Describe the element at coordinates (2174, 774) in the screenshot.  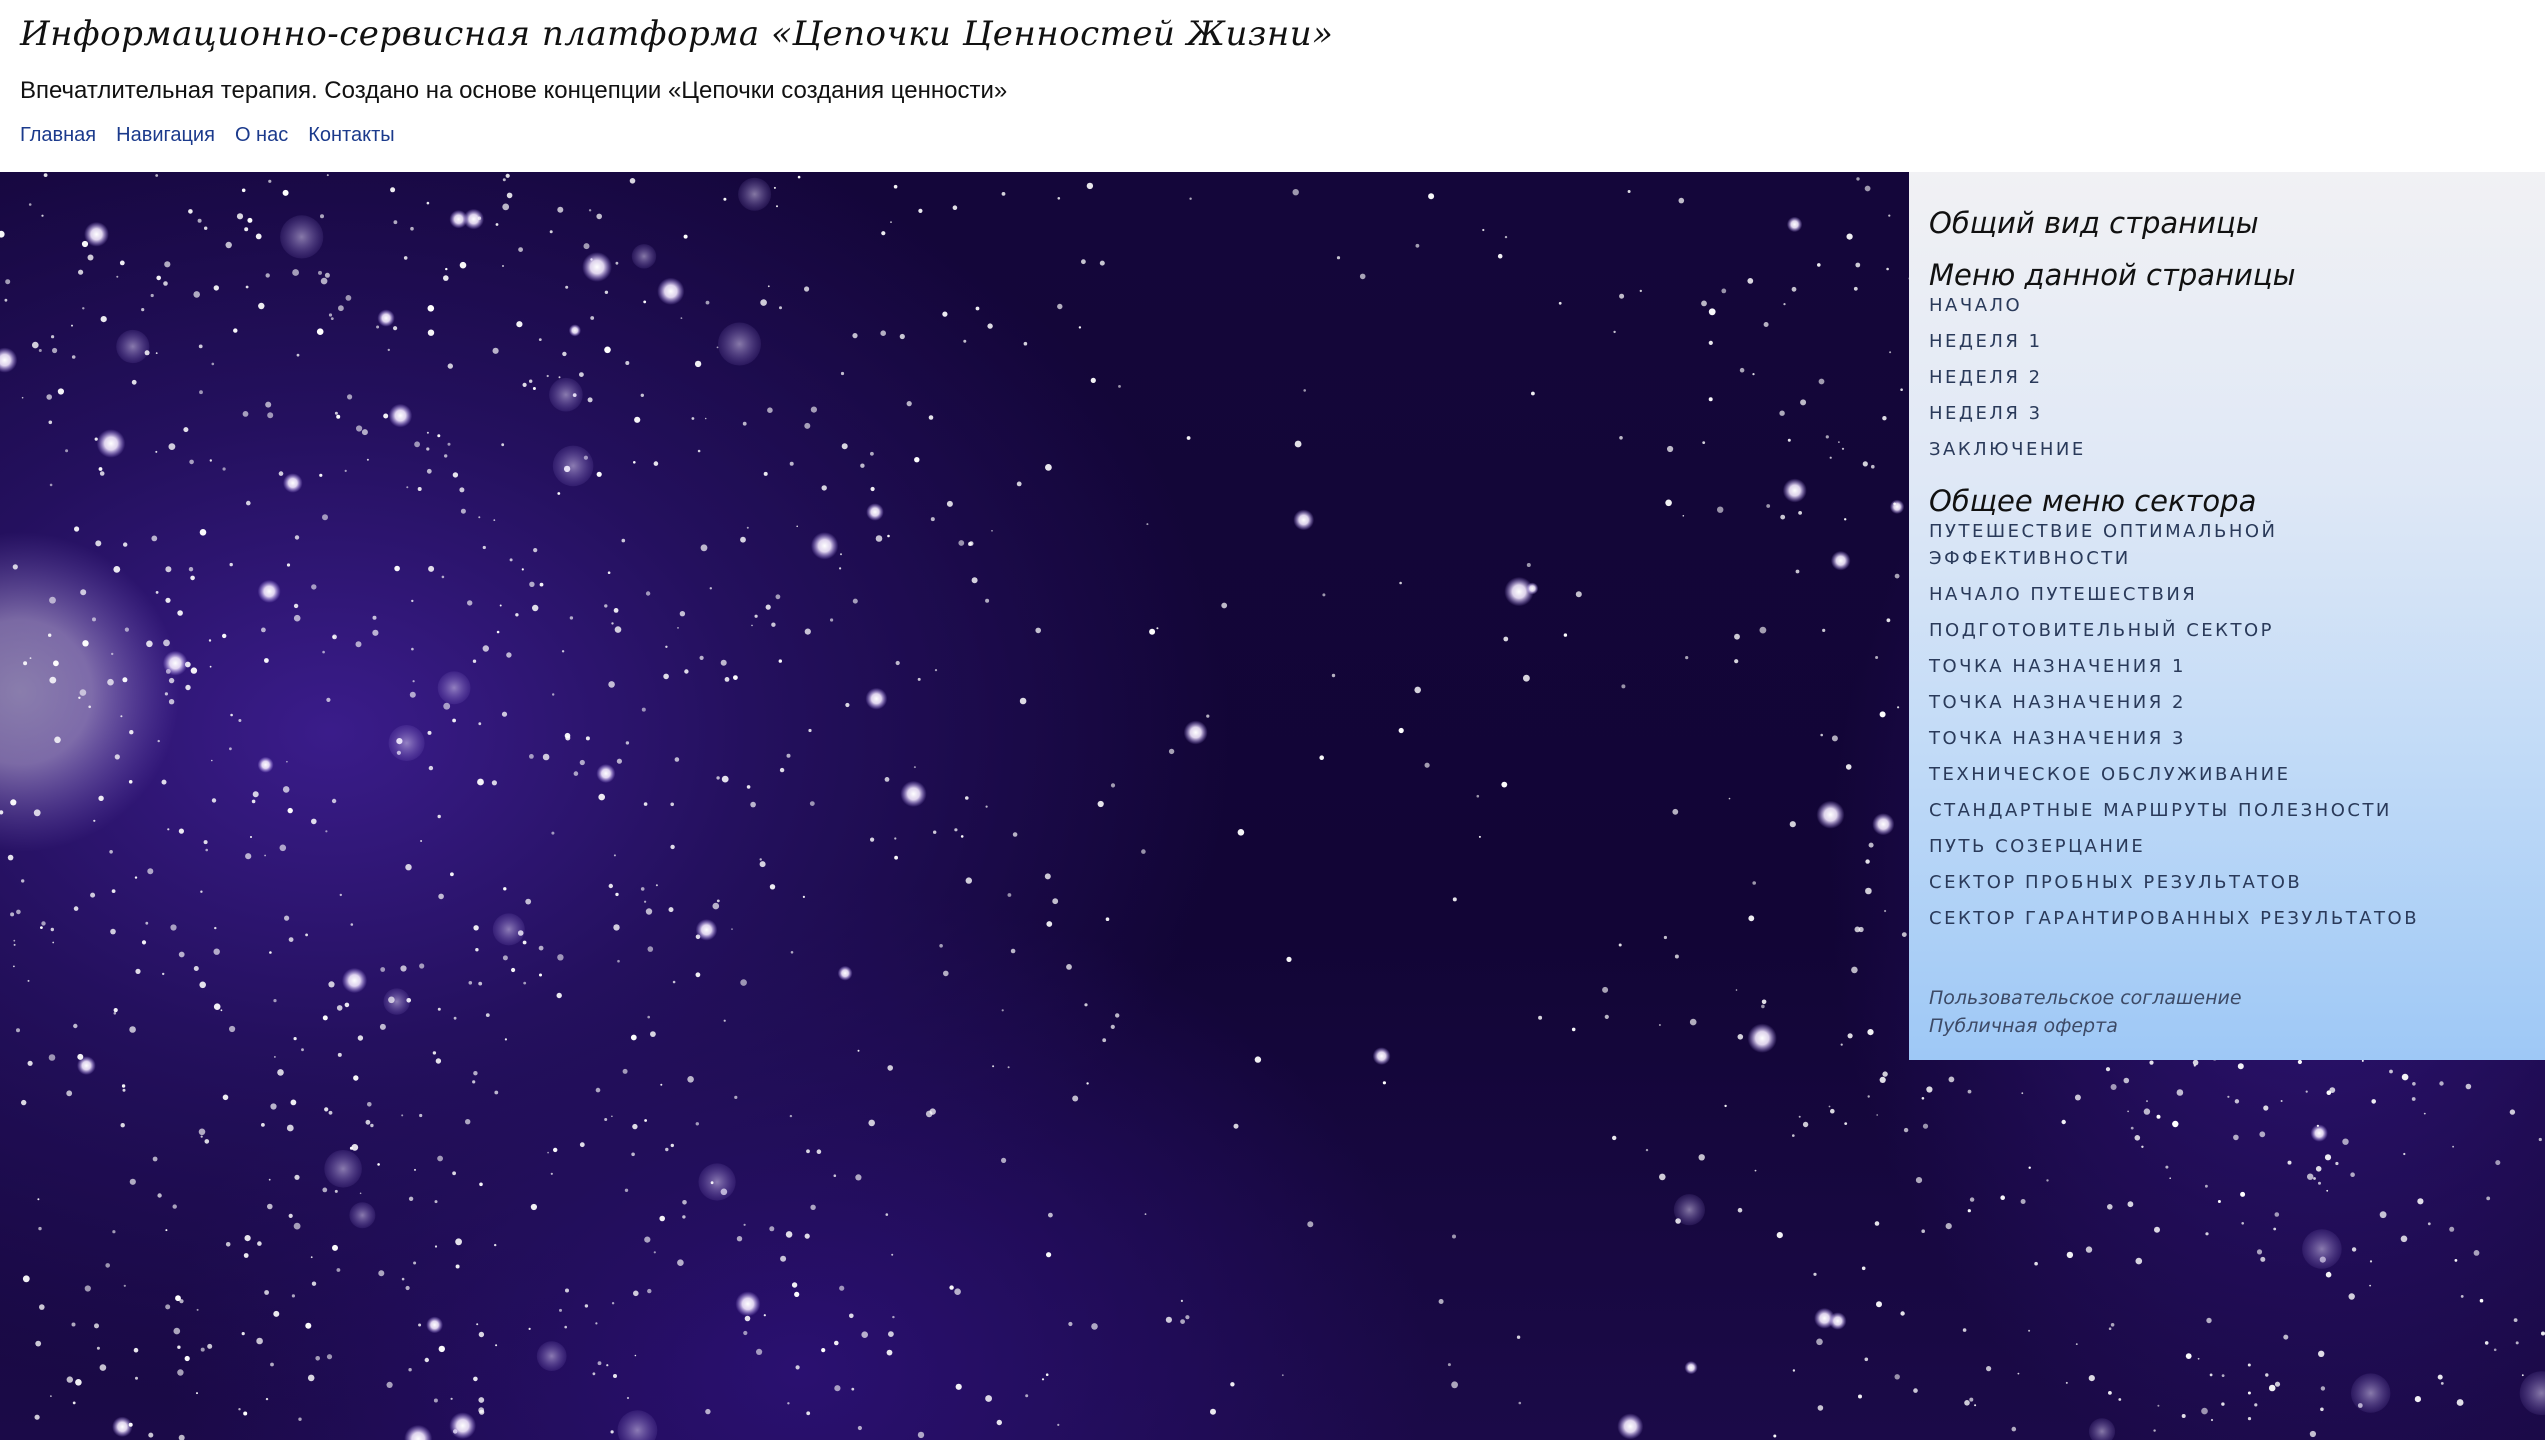
I see `sector-menu-item: Техническое обслуживание` at that location.